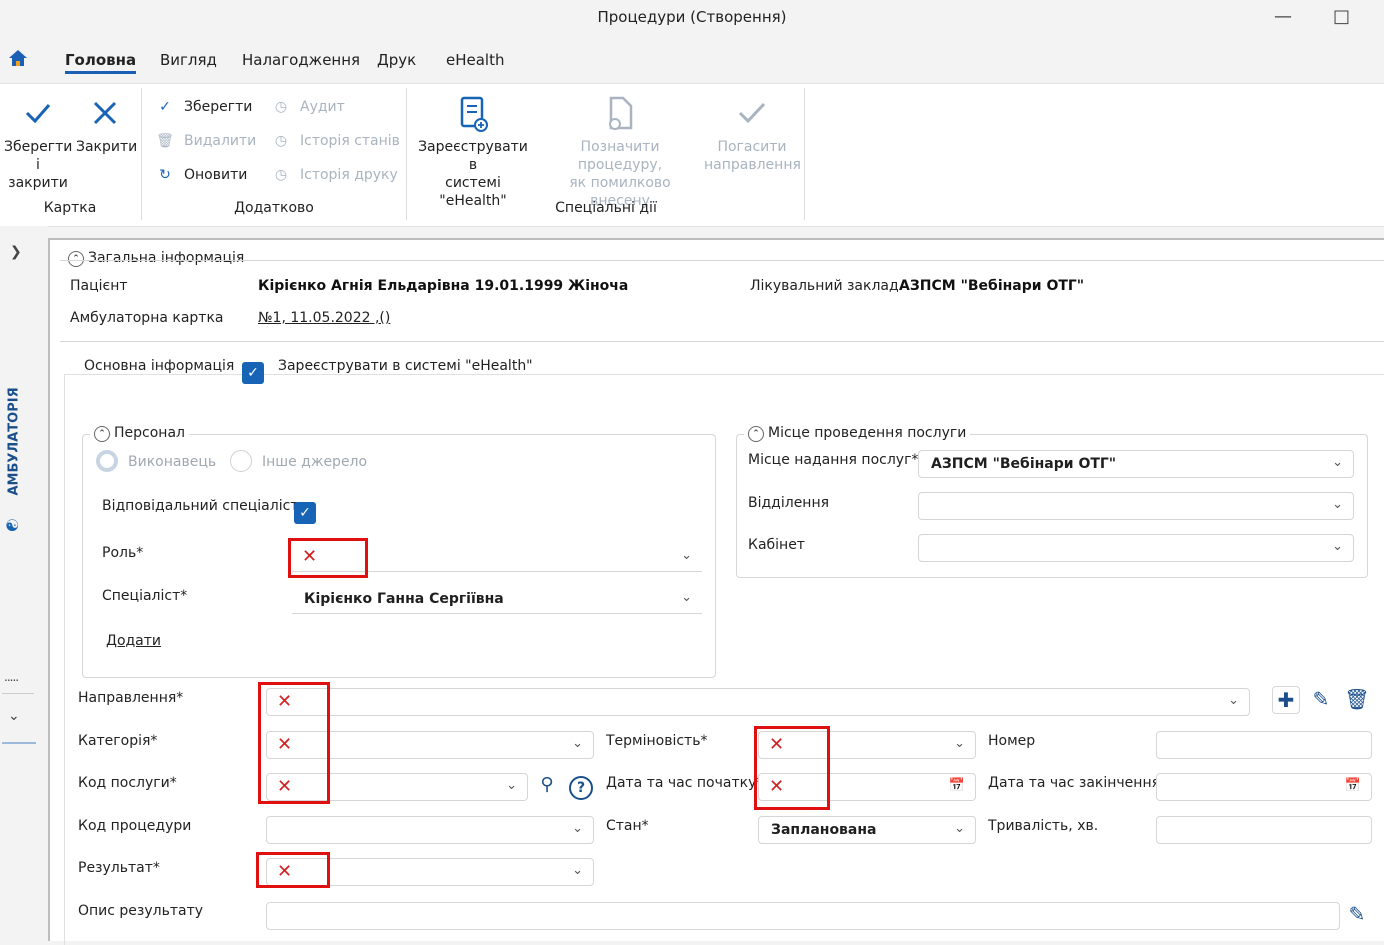  Describe the element at coordinates (1341, 16) in the screenshot. I see `maximize-button: □` at that location.